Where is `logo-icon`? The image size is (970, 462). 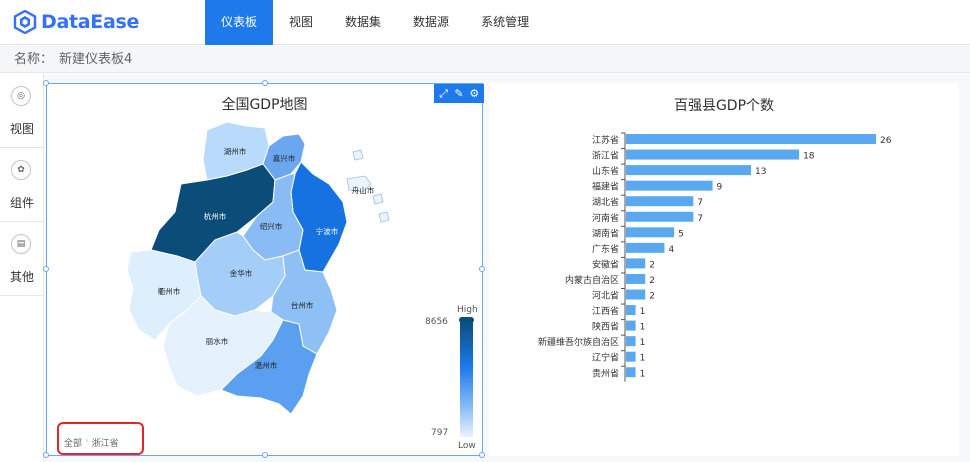 logo-icon is located at coordinates (25, 22).